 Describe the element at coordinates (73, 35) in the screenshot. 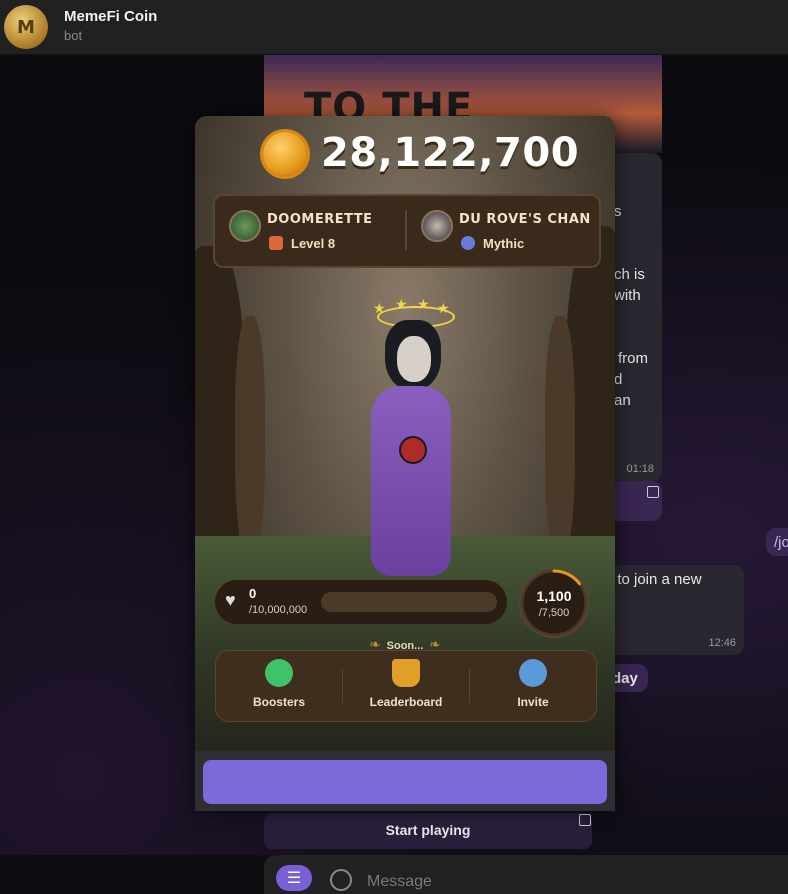

I see `chat-subtitle: bot` at that location.